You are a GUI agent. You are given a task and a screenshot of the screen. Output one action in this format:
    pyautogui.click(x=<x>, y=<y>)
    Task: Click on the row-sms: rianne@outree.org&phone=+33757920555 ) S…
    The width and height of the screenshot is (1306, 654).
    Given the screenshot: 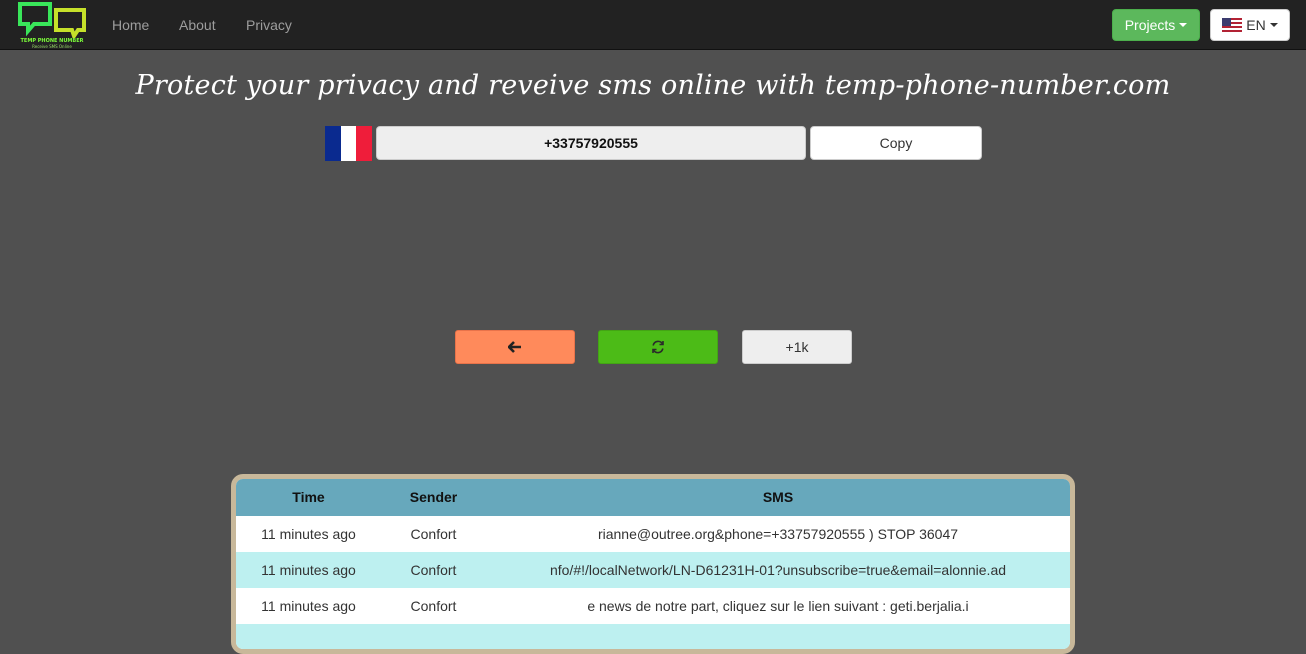 What is the action you would take?
    pyautogui.click(x=778, y=534)
    